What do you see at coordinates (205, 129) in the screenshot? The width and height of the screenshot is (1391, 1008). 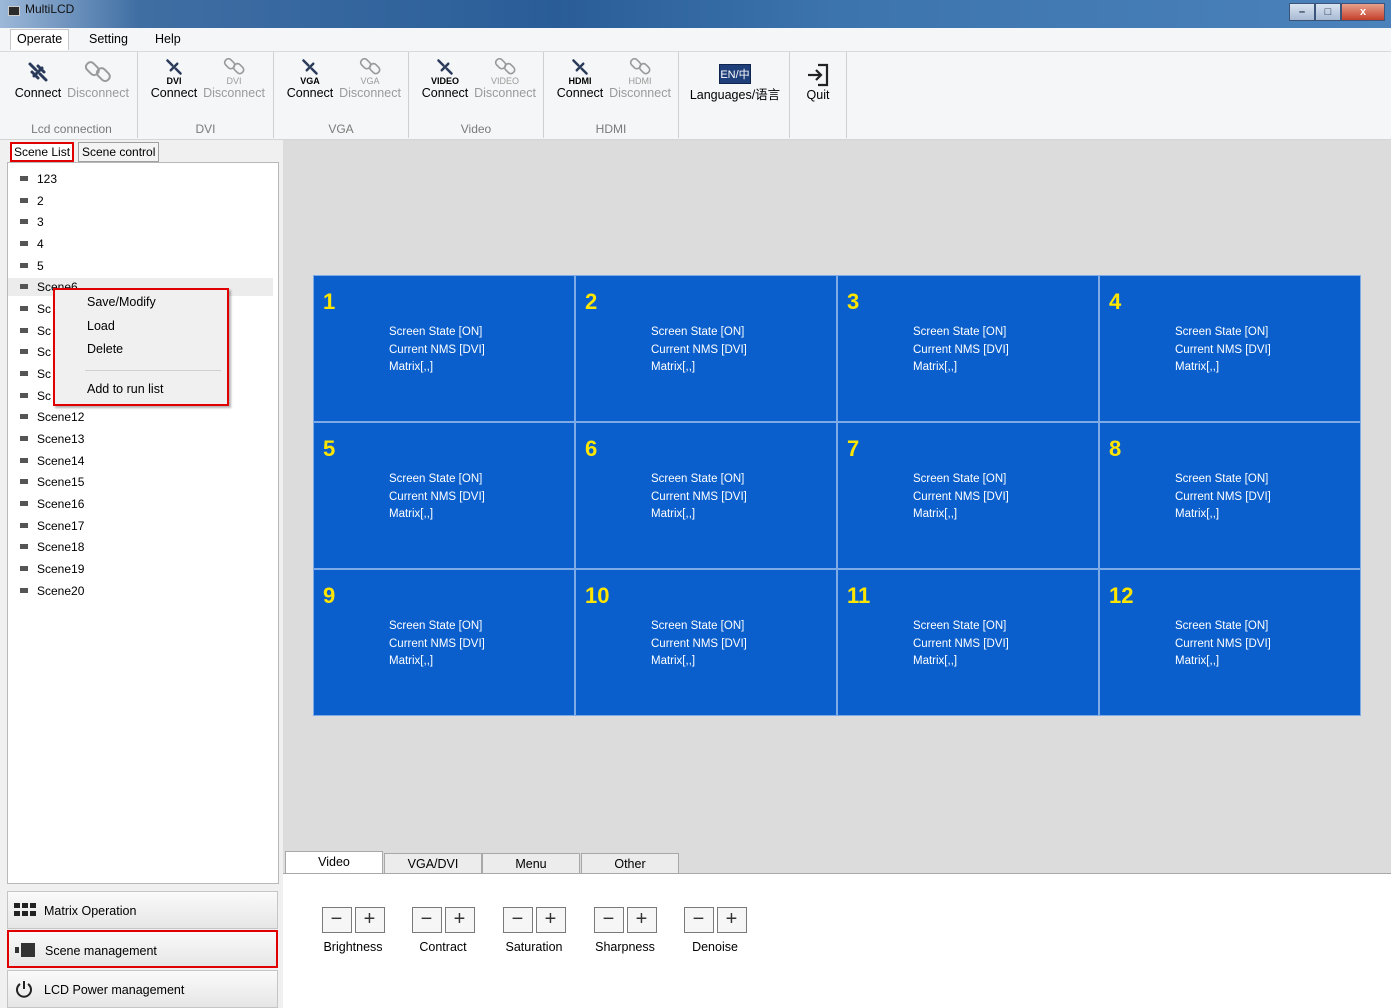 I see `group-label-dvi: DVI` at bounding box center [205, 129].